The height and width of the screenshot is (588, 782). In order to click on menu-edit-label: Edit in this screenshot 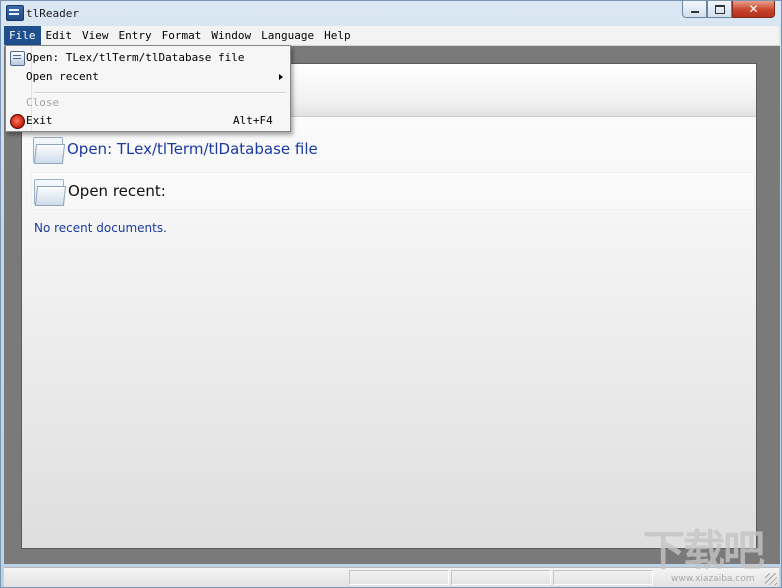, I will do `click(59, 35)`.